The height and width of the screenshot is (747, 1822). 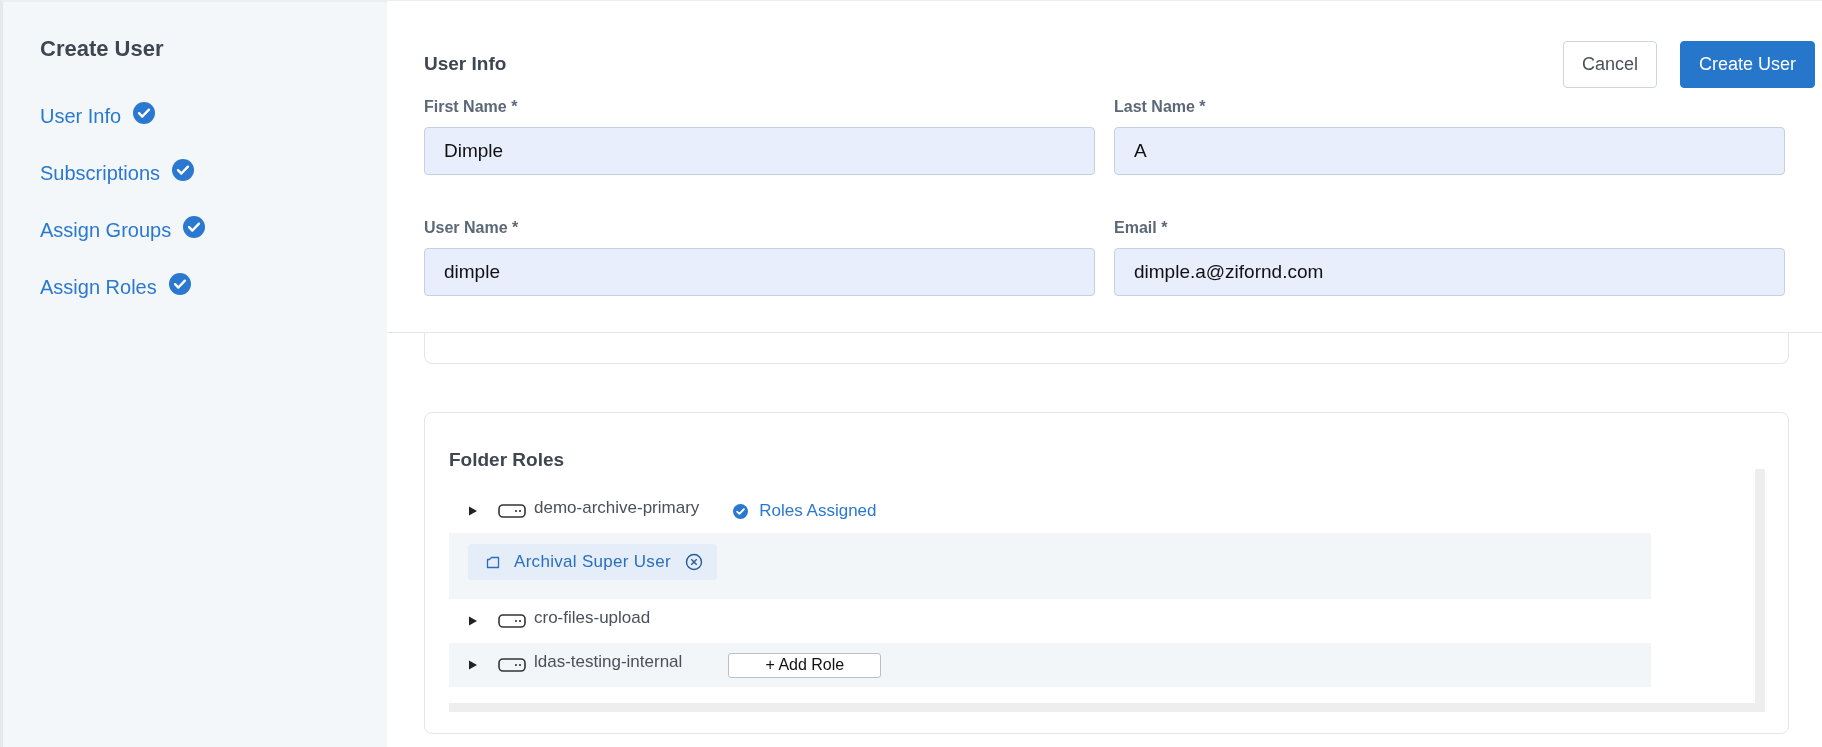 What do you see at coordinates (493, 562) in the screenshot?
I see `folder-icon` at bounding box center [493, 562].